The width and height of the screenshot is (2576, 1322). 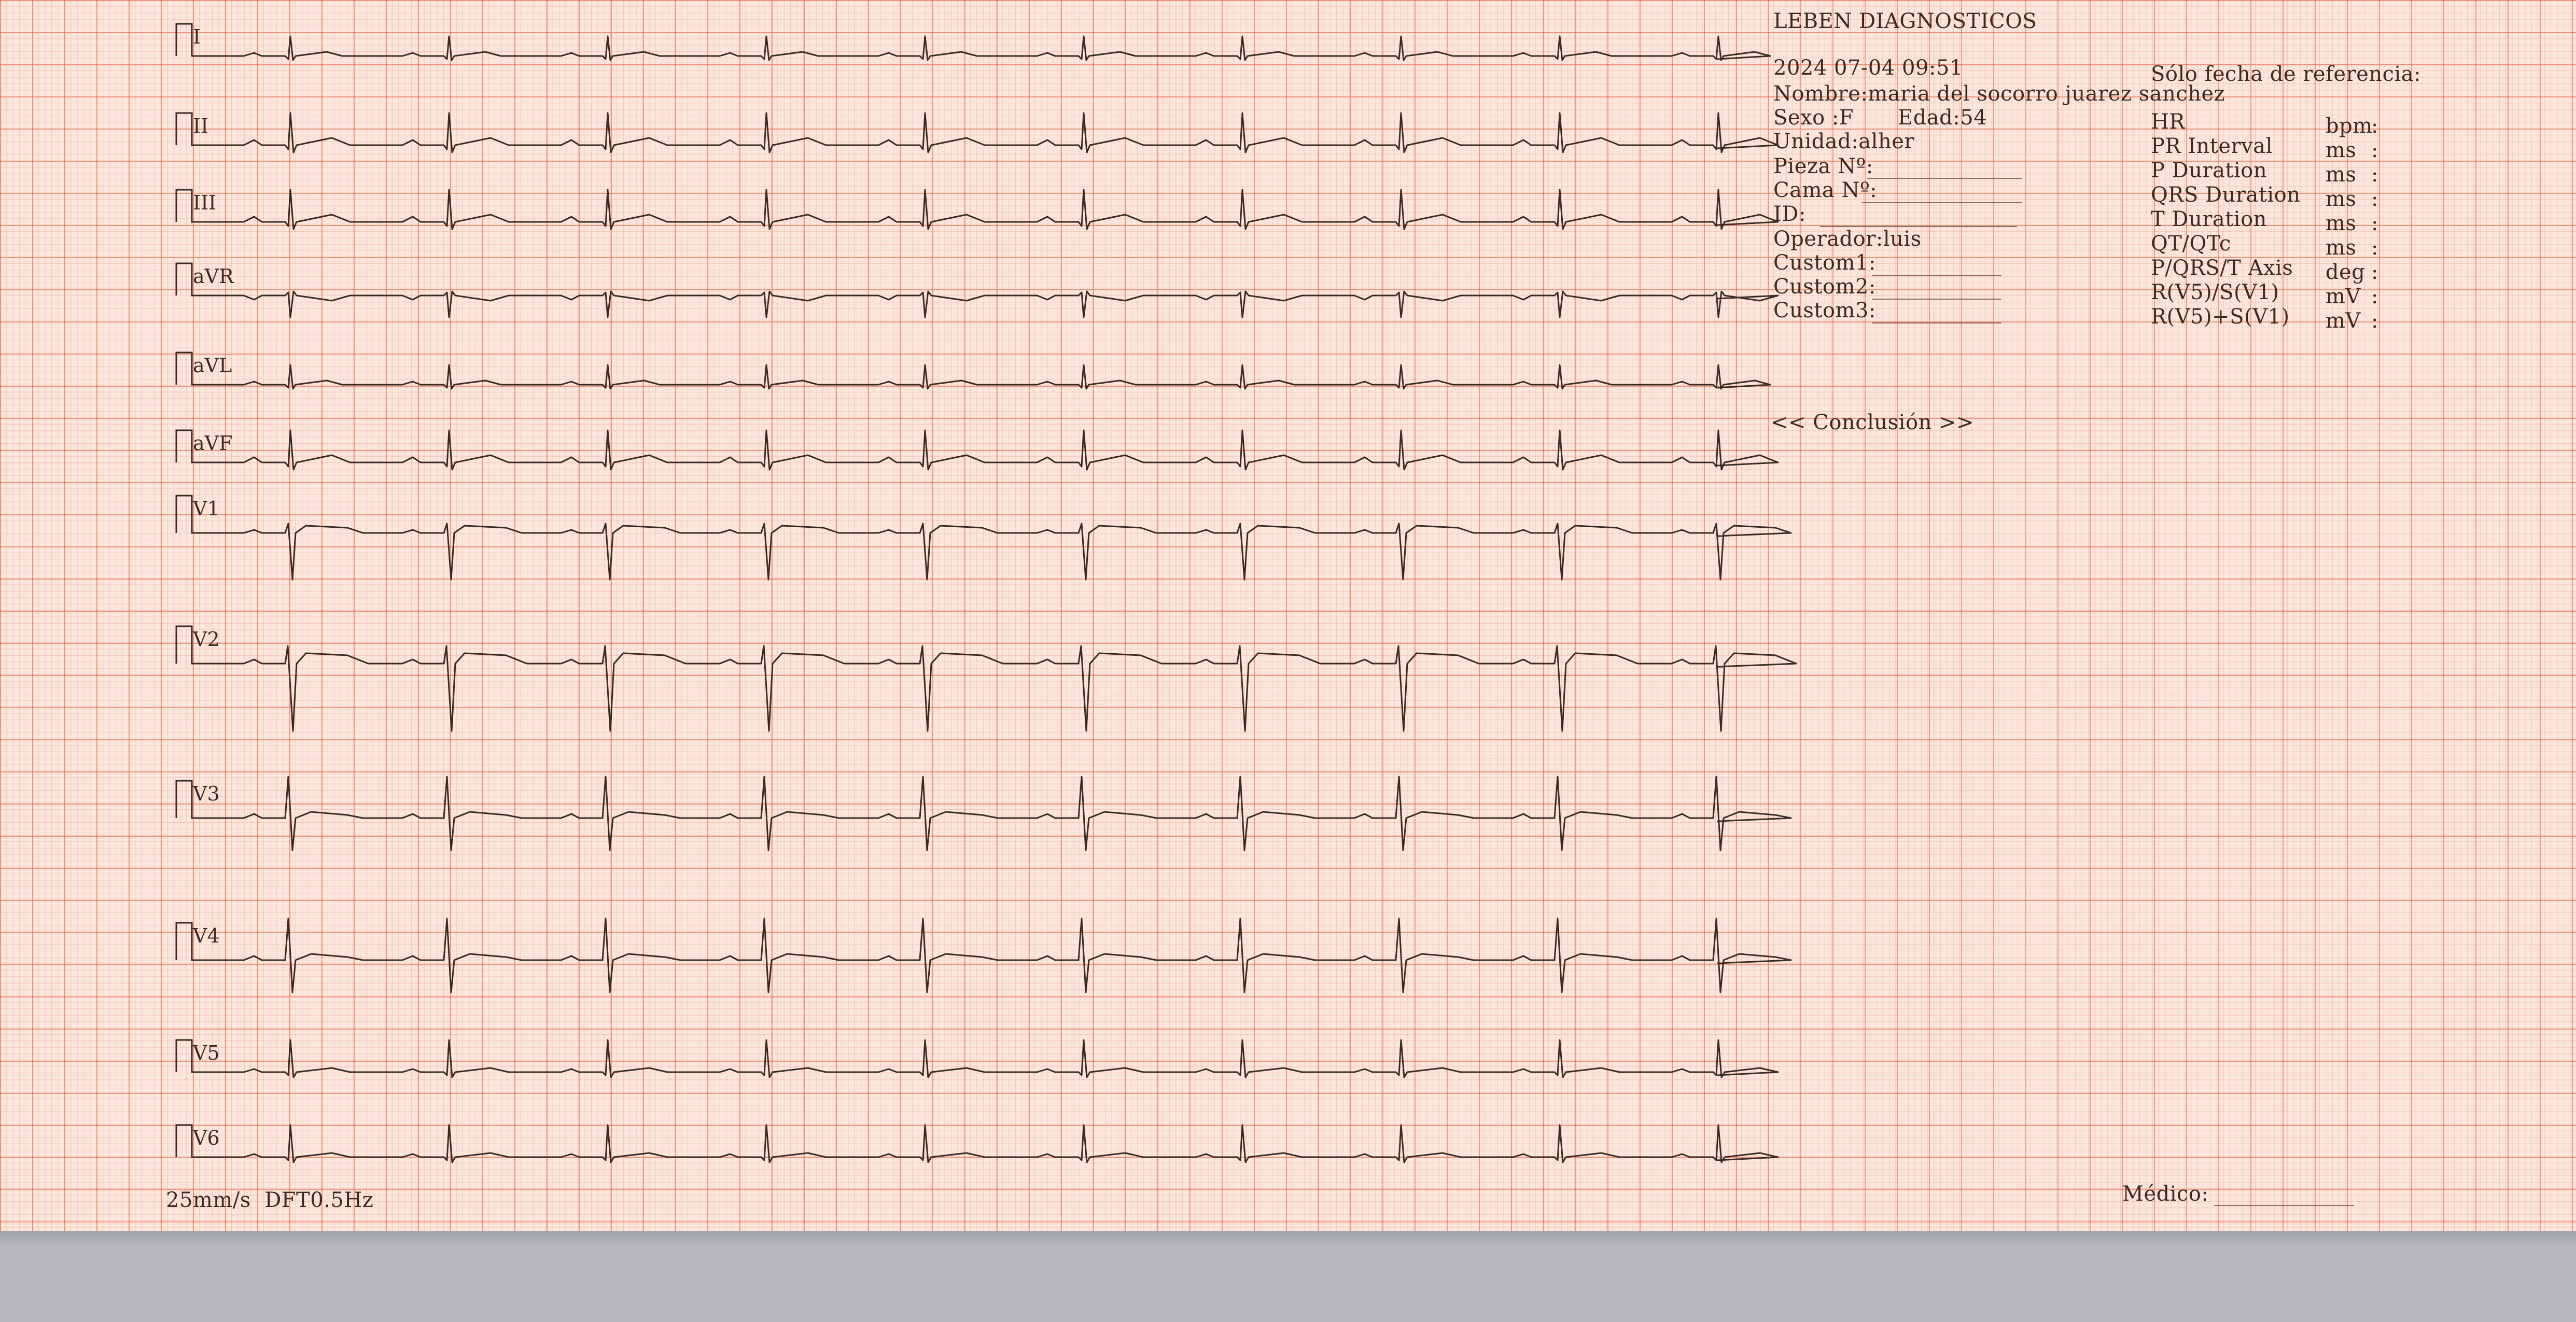 I want to click on measurement-label: T Duration, so click(x=2209, y=219).